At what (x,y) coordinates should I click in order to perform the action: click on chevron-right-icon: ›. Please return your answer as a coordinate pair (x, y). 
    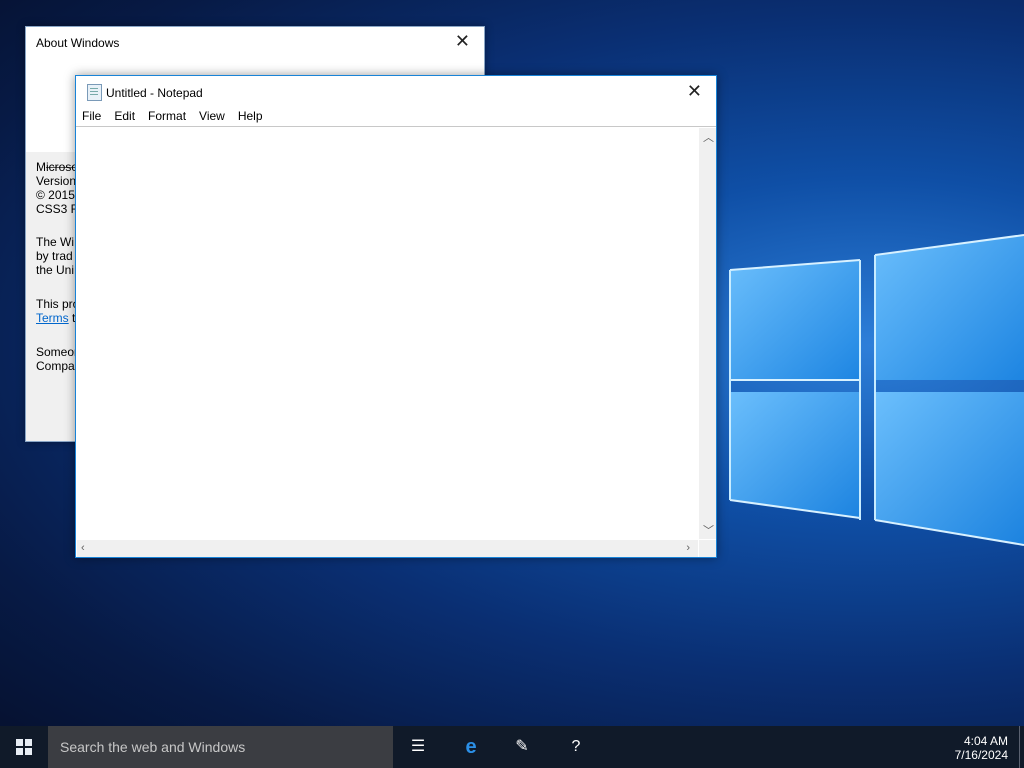
    Looking at the image, I should click on (688, 548).